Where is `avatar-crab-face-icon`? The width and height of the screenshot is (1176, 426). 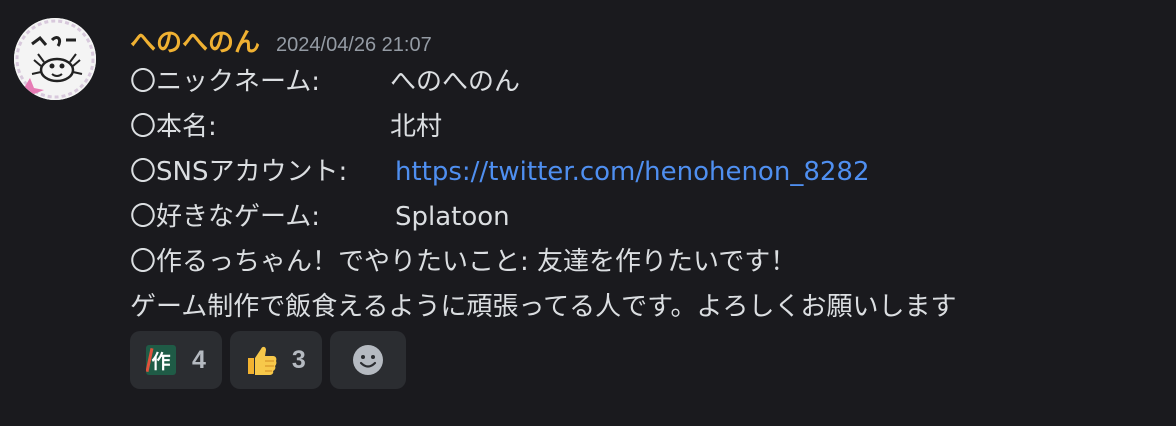
avatar-crab-face-icon is located at coordinates (55, 59).